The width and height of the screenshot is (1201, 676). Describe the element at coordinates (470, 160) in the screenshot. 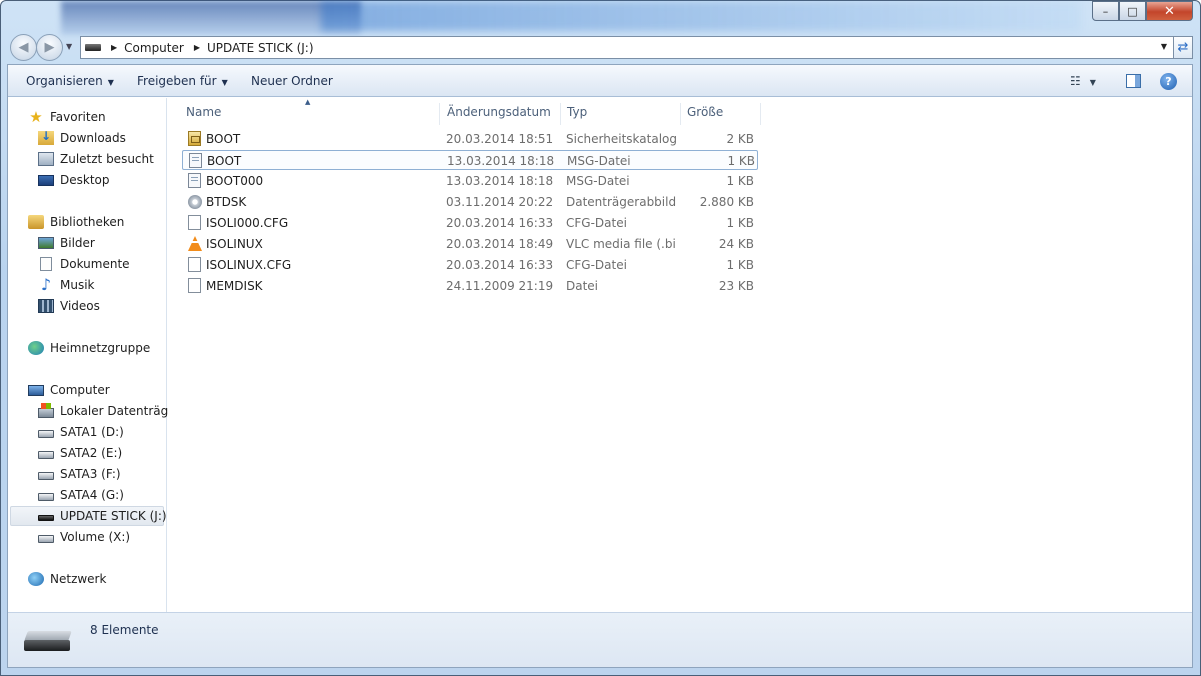

I see `file-row: BOOT 13.03.2014 18:18 MSG-Datei 1 KB` at that location.